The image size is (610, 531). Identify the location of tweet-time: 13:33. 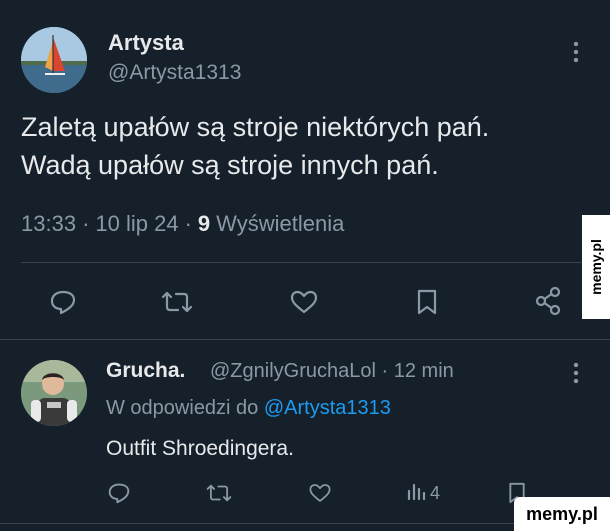
(48, 224).